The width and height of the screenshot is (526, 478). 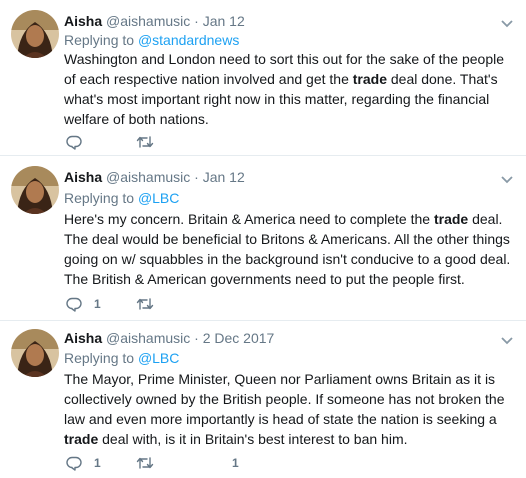 I want to click on tweet-date: 2 Dec 2017, so click(x=239, y=338).